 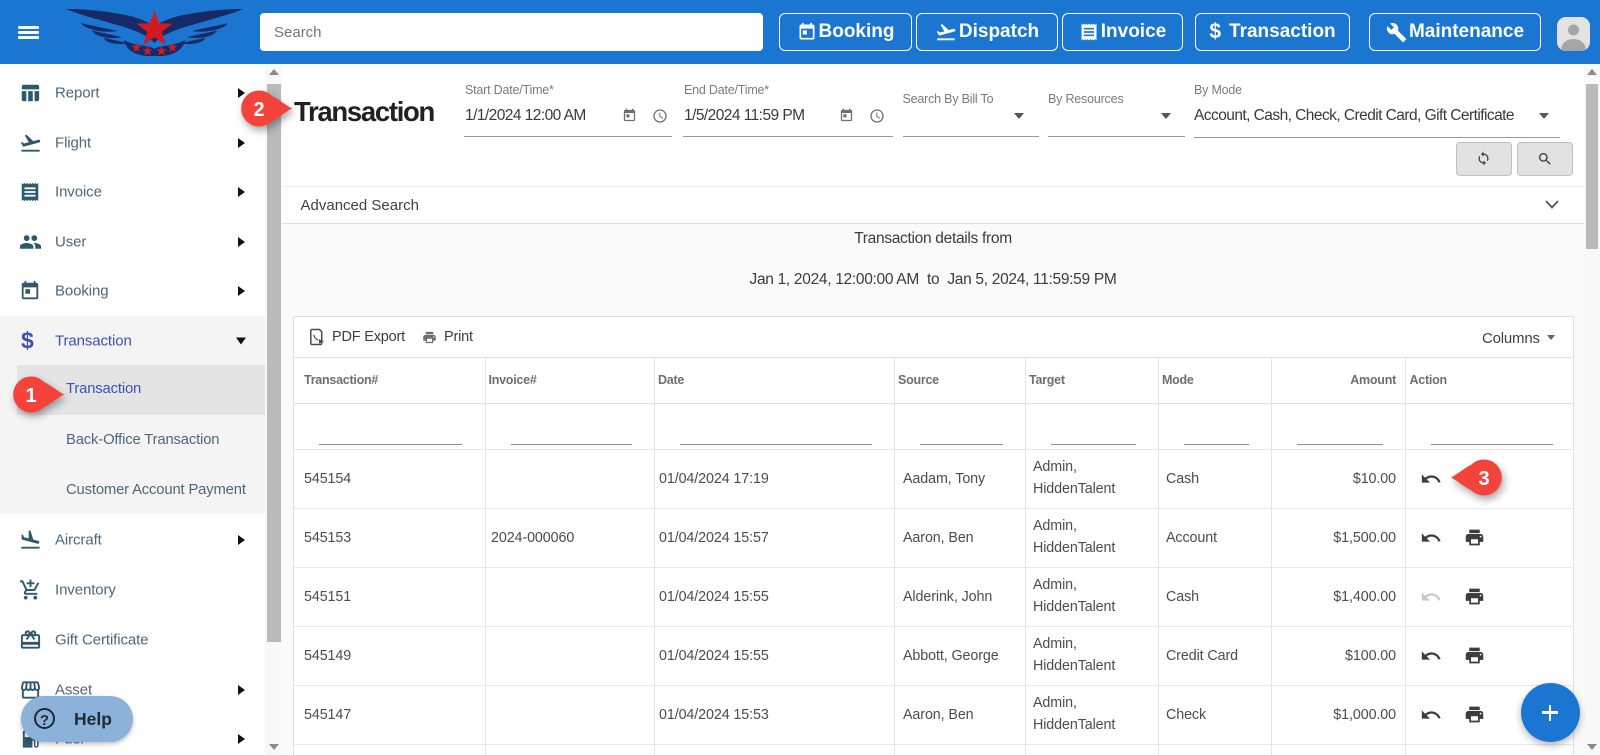 I want to click on svg-text: 1, so click(x=30, y=396).